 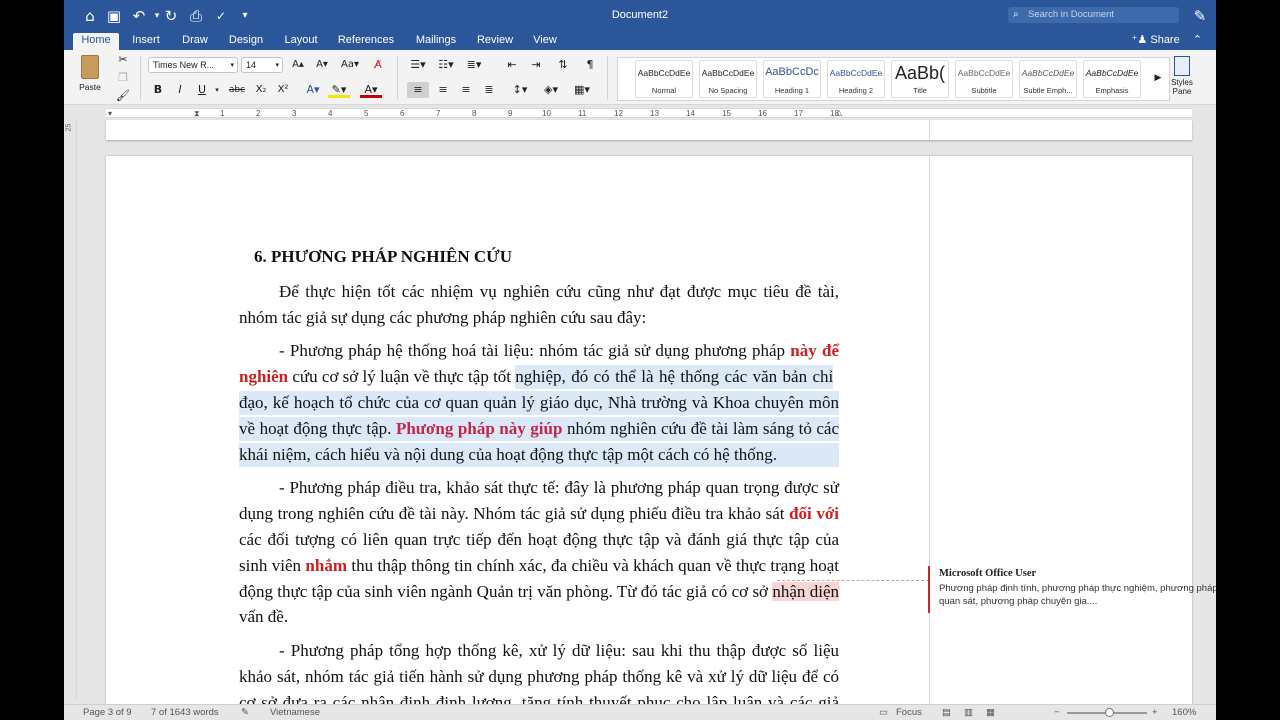 I want to click on tab-layout: Layout, so click(x=301, y=41).